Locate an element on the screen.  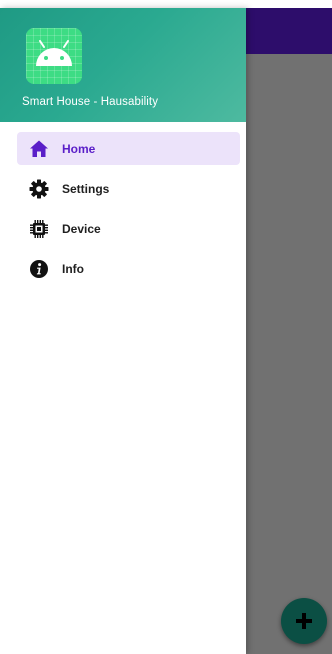
android-logo-icon is located at coordinates (54, 56).